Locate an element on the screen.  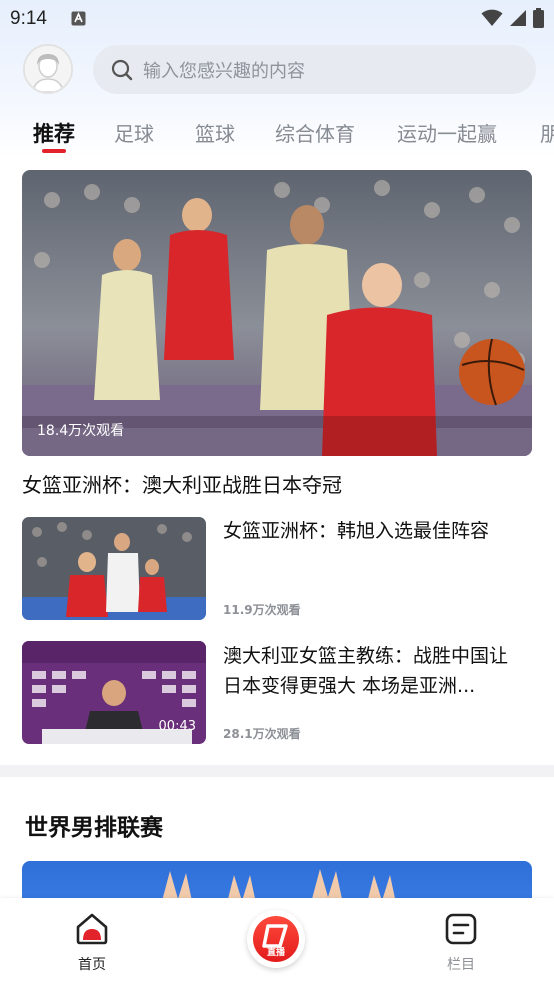
user-avatar-icon is located at coordinates (48, 69).